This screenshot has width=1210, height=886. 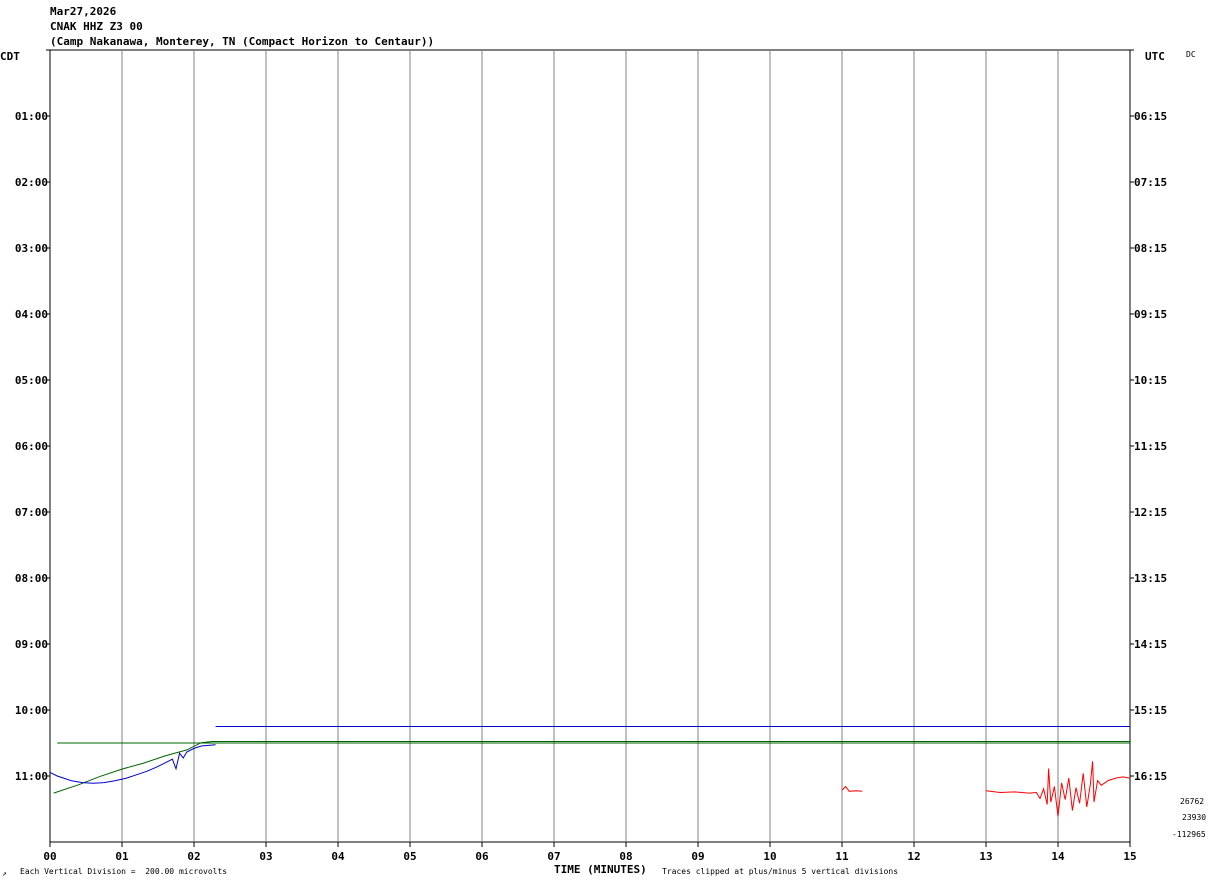 What do you see at coordinates (482, 856) in the screenshot?
I see `x-tick-label: 06` at bounding box center [482, 856].